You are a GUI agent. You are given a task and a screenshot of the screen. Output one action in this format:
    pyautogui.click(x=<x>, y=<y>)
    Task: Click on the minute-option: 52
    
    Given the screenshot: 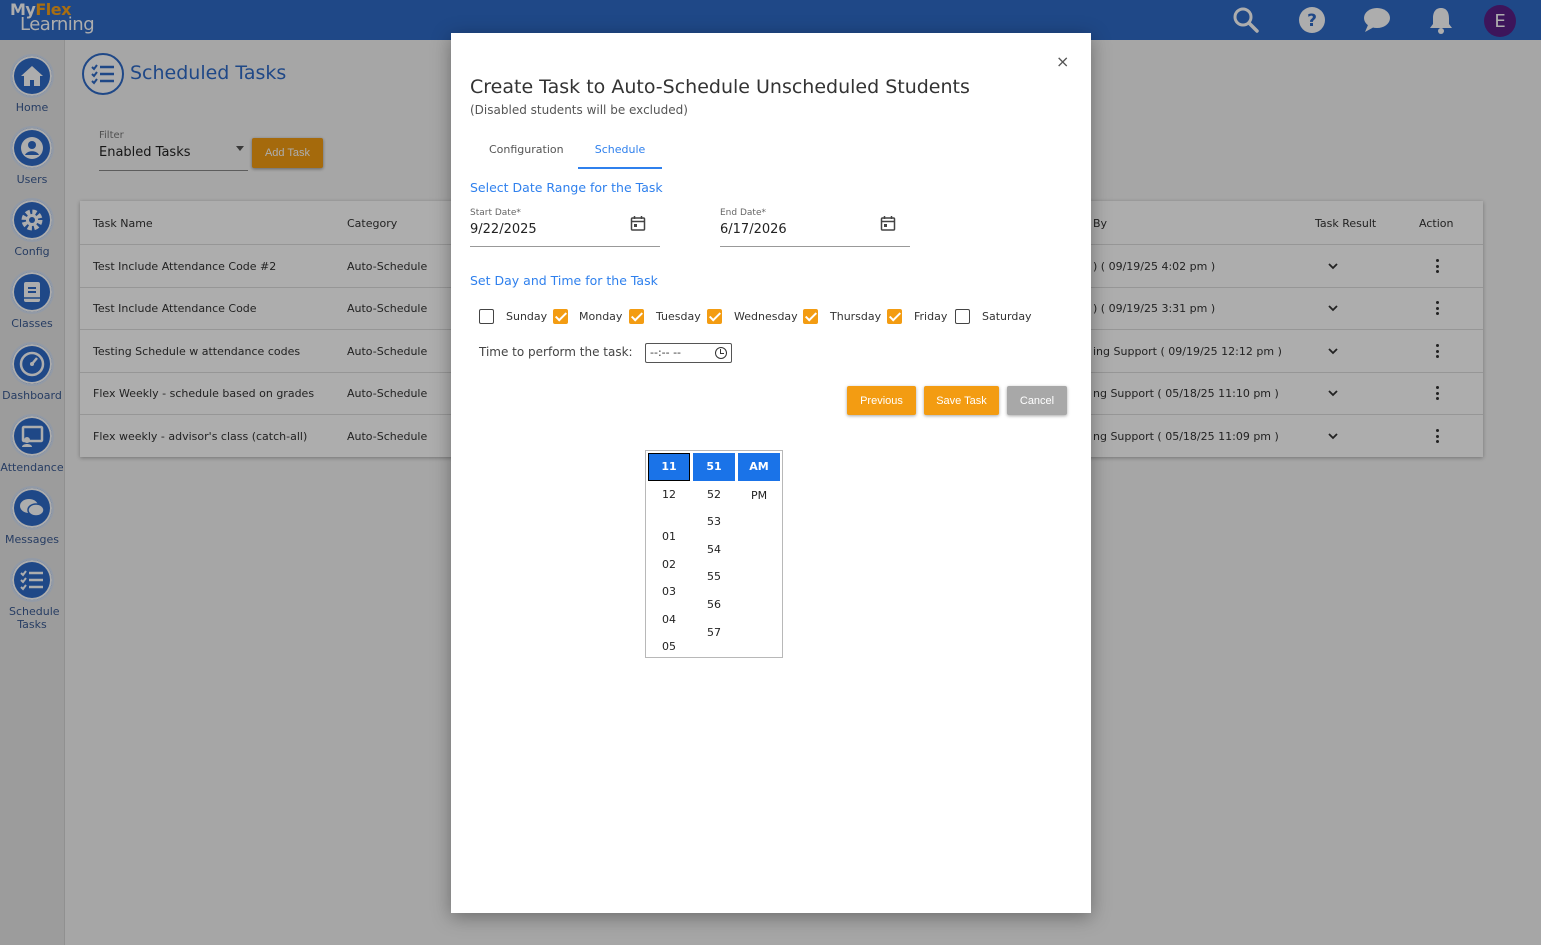 What is the action you would take?
    pyautogui.click(x=714, y=494)
    